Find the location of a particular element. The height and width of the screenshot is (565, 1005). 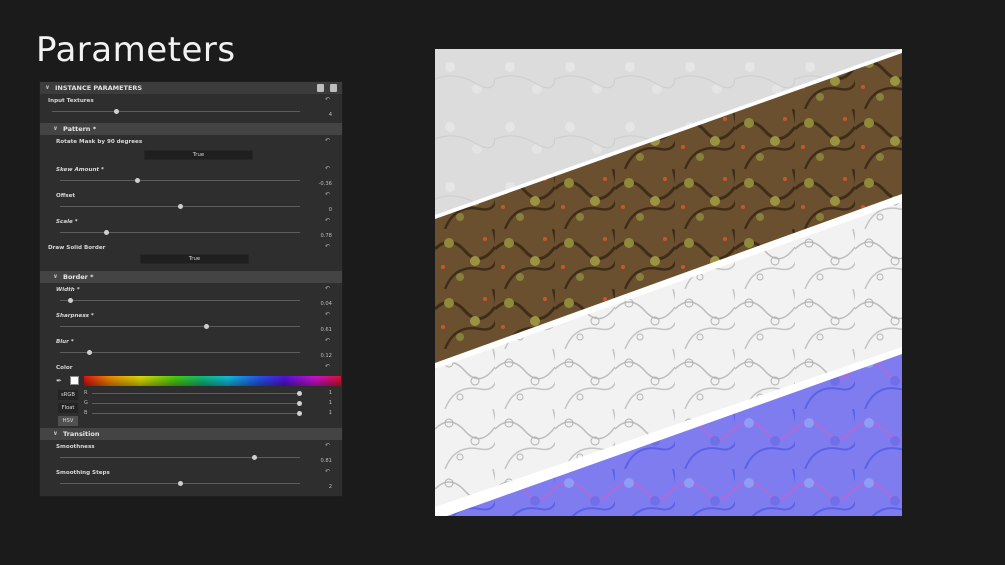

param-smoothness: Smoothness ↶ 0.81 is located at coordinates (191, 453).